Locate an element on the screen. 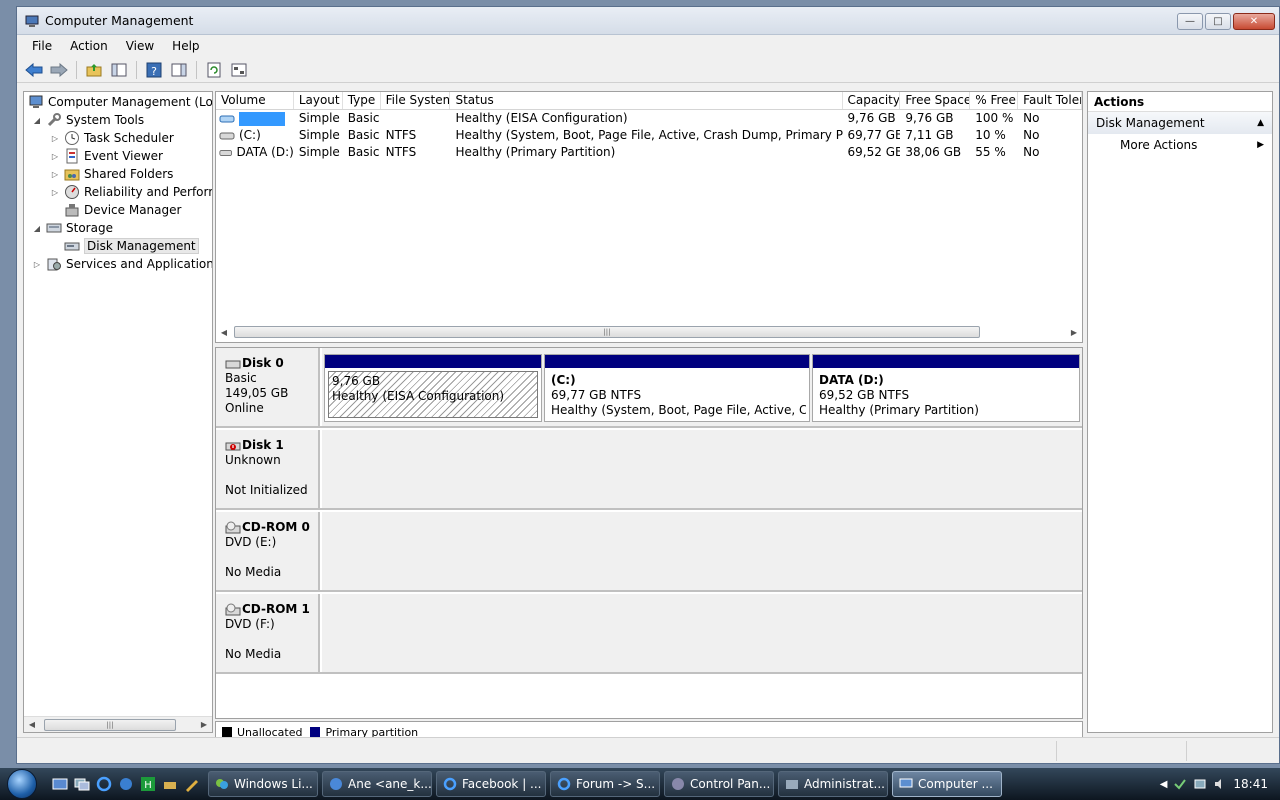 This screenshot has height=800, width=1280. tree-item-storage: ◢ Storage is located at coordinates (72, 228).